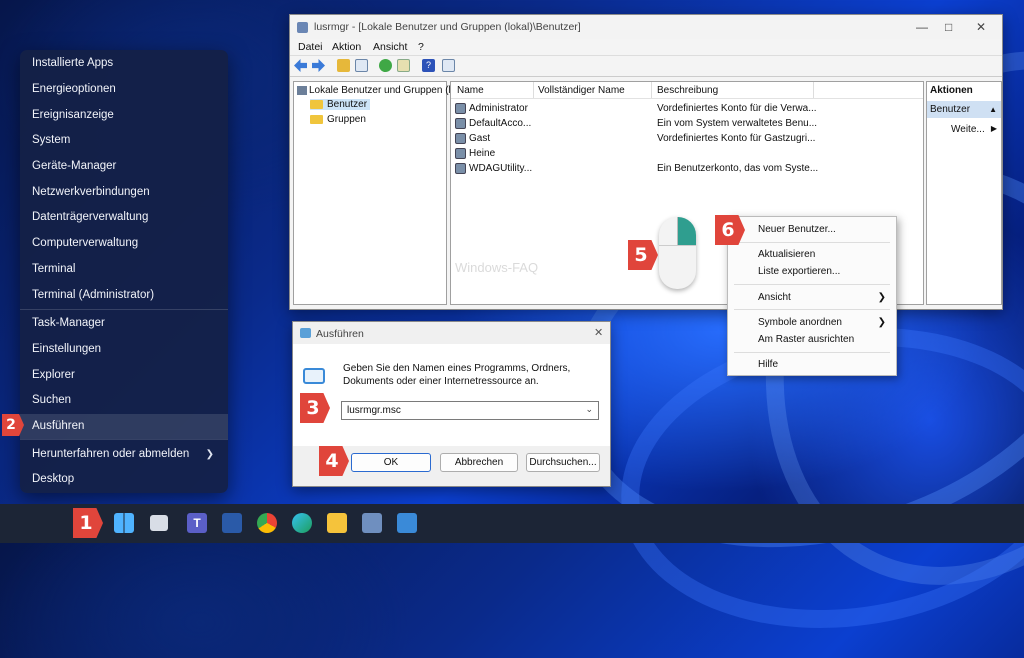 The height and width of the screenshot is (658, 1024). Describe the element at coordinates (124, 323) in the screenshot. I see `menu-item-task-manager: Task-Manager` at that location.